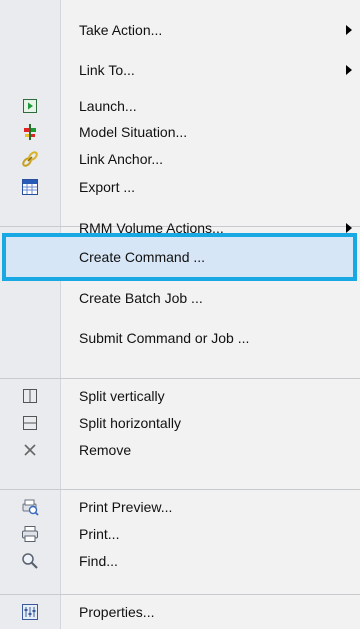 Image resolution: width=360 pixels, height=629 pixels. I want to click on menu-item-split-vertically: Split vertically, so click(180, 396).